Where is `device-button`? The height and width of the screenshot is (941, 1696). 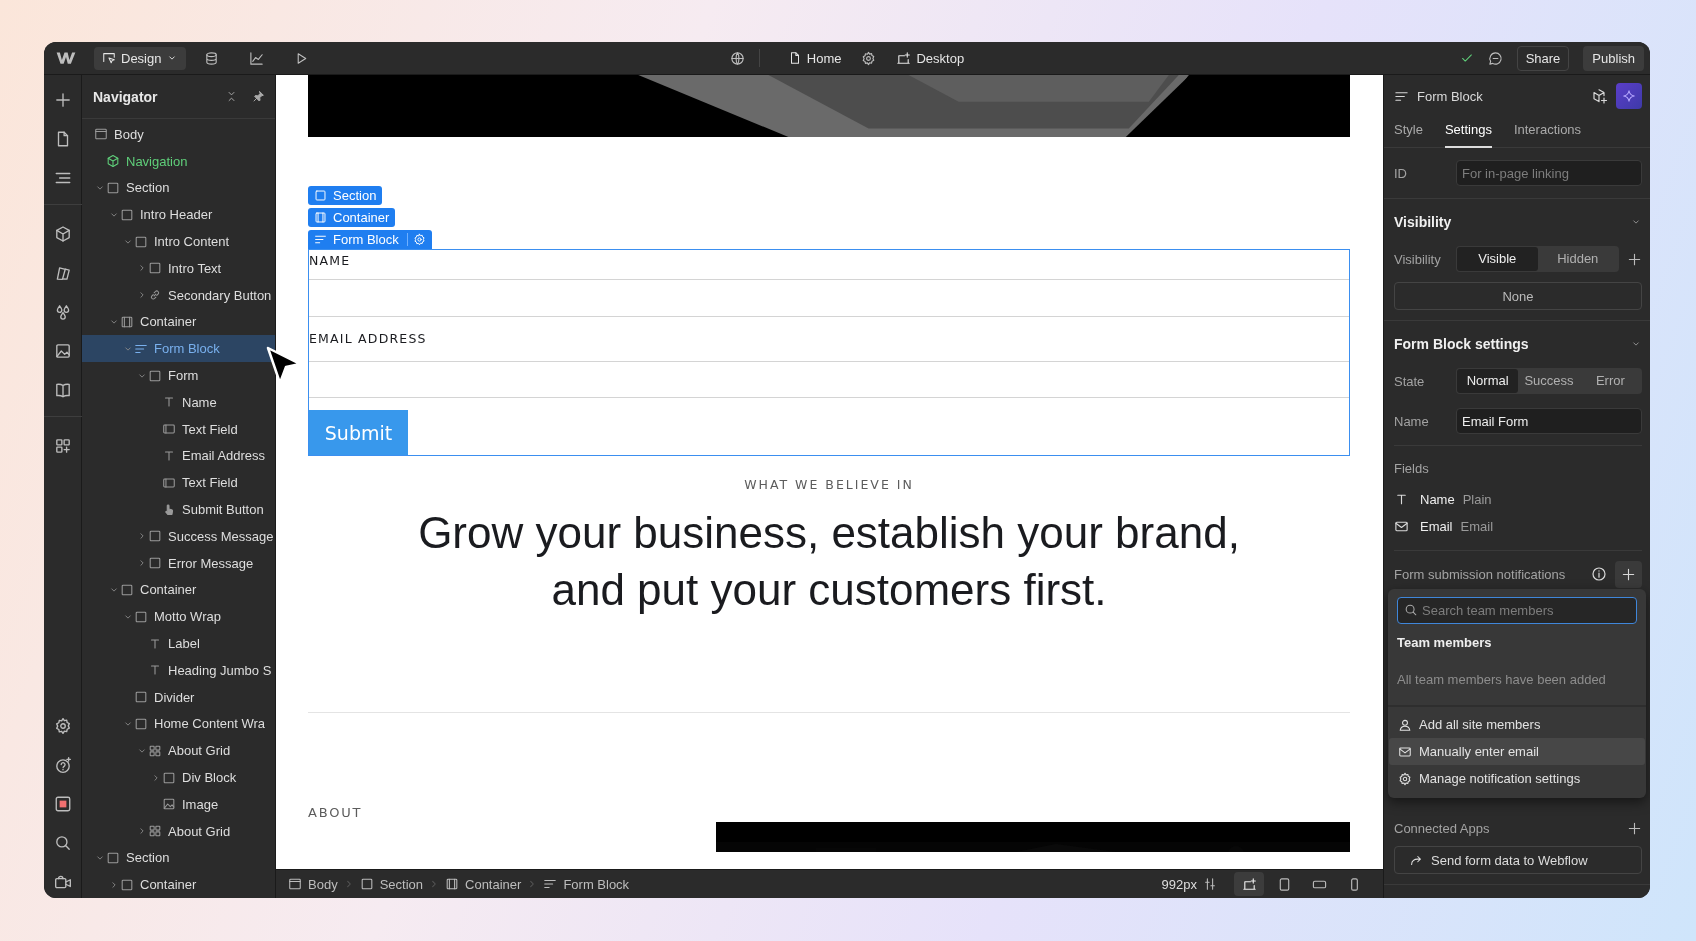 device-button is located at coordinates (1249, 884).